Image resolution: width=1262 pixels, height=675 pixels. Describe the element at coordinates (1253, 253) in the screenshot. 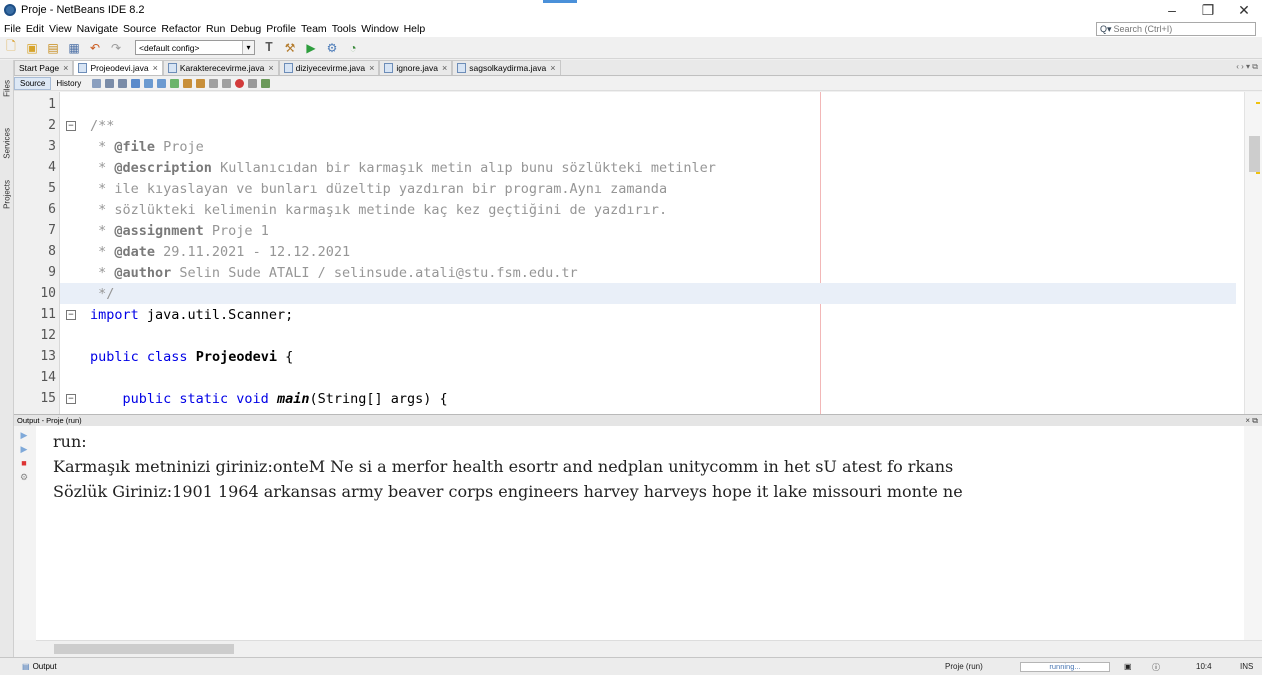

I see `editor-scrollbar` at that location.